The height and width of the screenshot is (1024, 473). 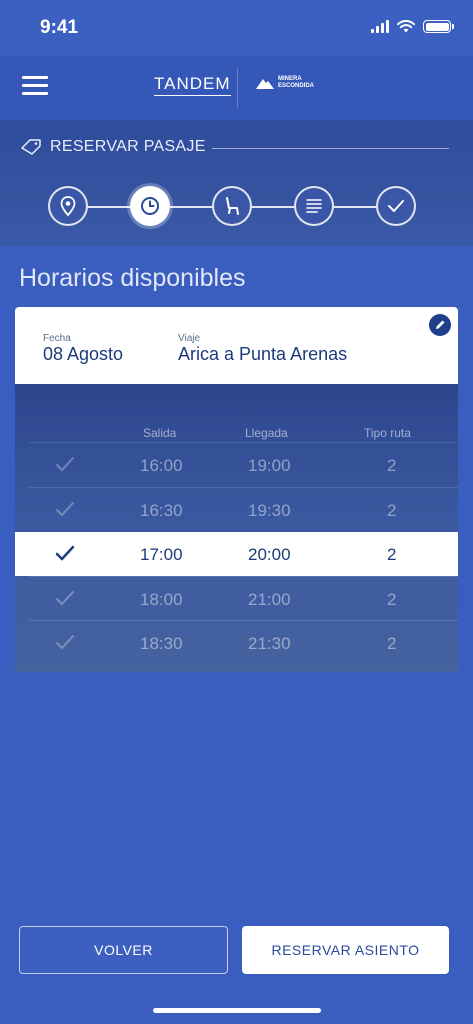 What do you see at coordinates (345, 950) in the screenshot?
I see `reserve-seat-button: RESERVAR ASIENTO` at bounding box center [345, 950].